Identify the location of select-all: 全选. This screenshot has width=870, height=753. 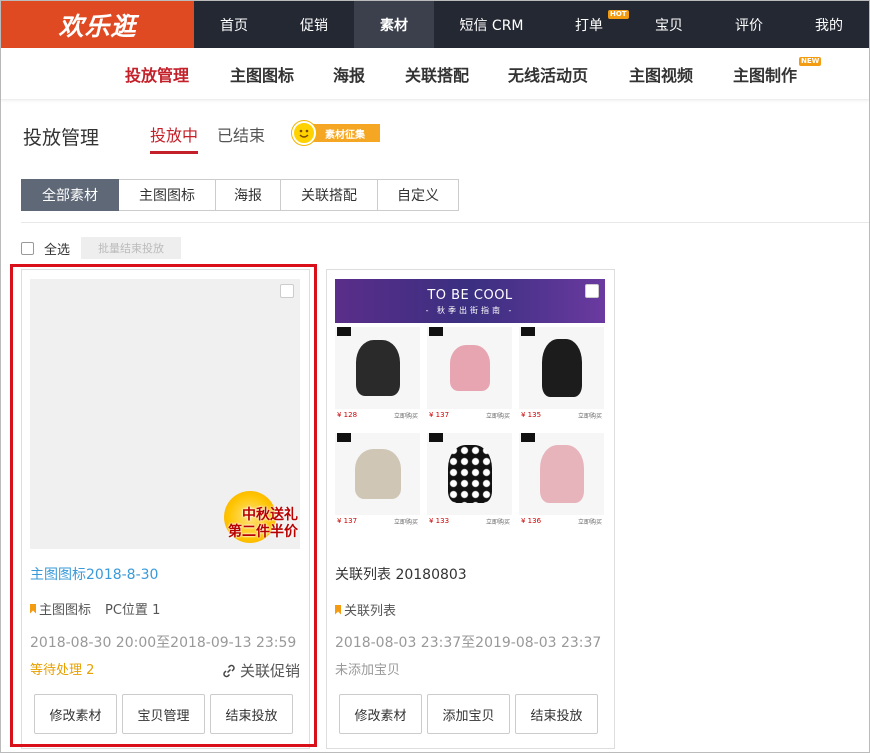
(45, 248).